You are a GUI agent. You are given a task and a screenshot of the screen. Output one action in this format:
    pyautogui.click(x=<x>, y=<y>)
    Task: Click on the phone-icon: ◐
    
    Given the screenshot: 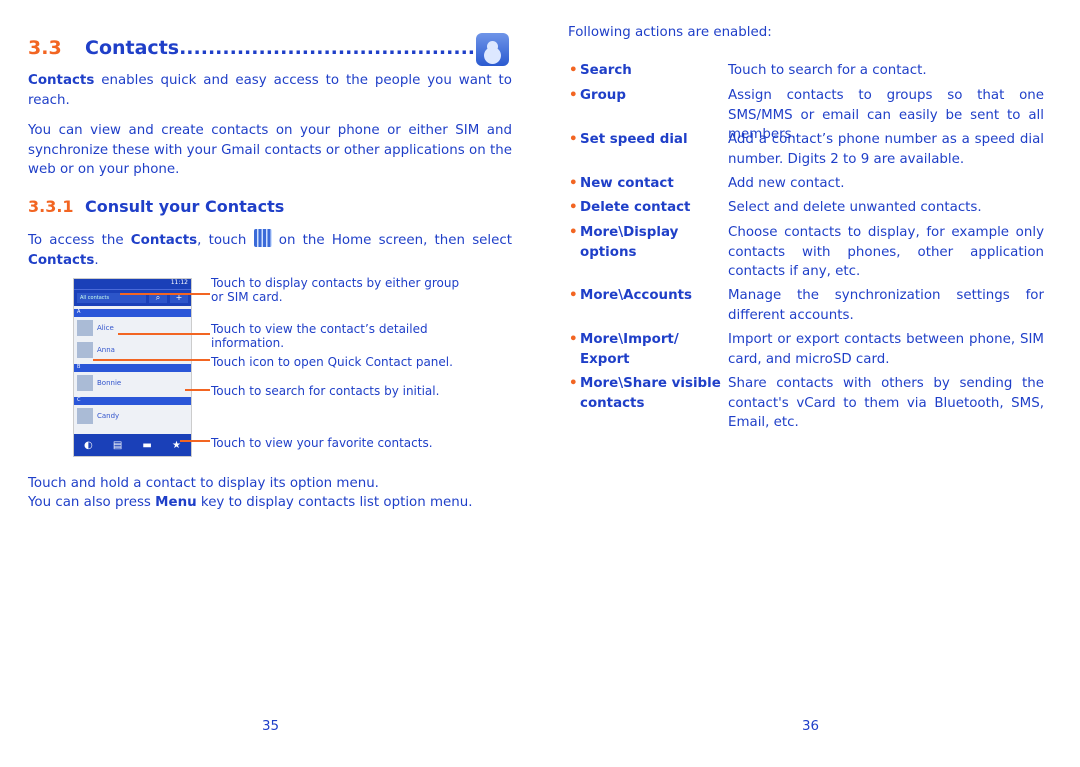 What is the action you would take?
    pyautogui.click(x=88, y=445)
    